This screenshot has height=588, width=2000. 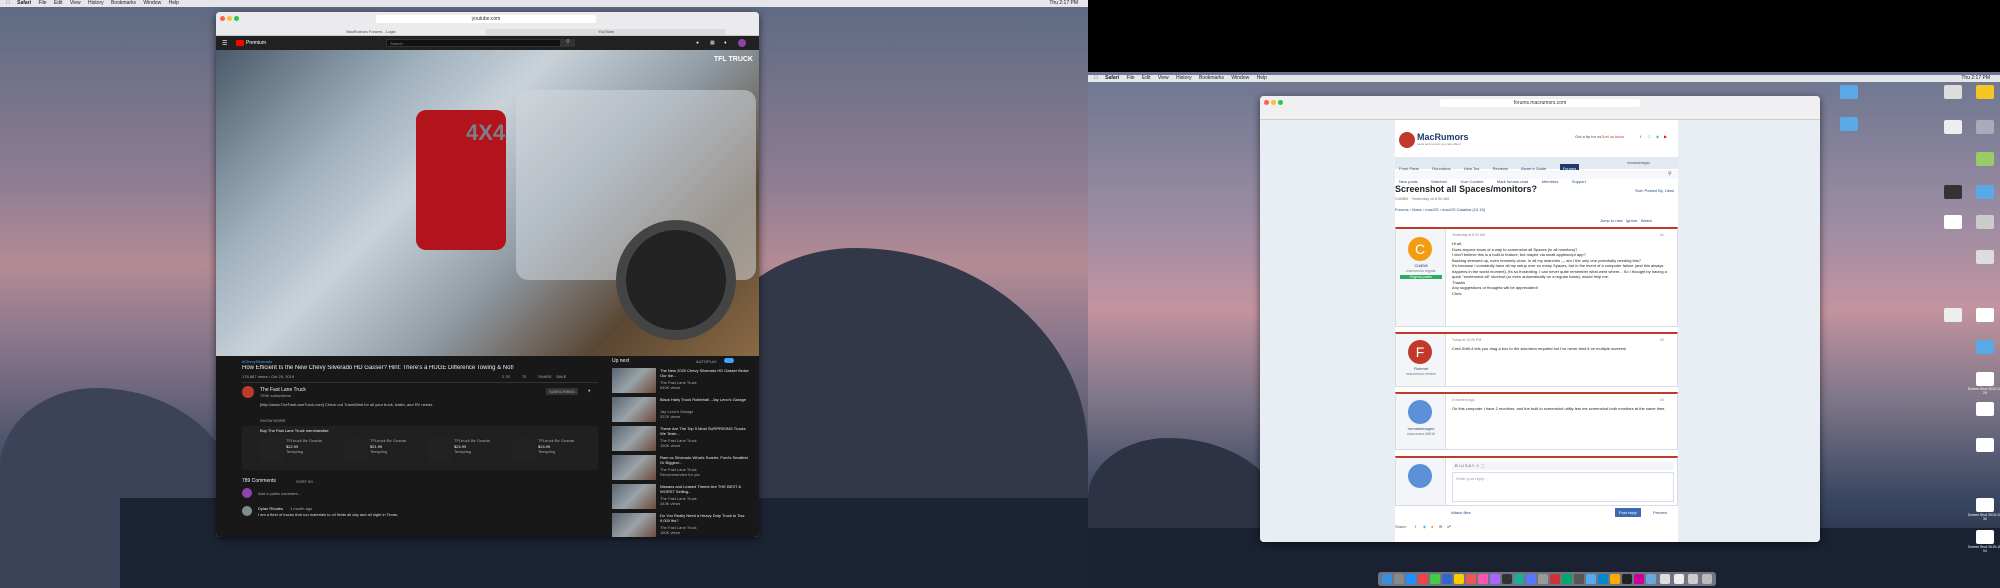 I want to click on camera-icon: ●, so click(x=697, y=43).